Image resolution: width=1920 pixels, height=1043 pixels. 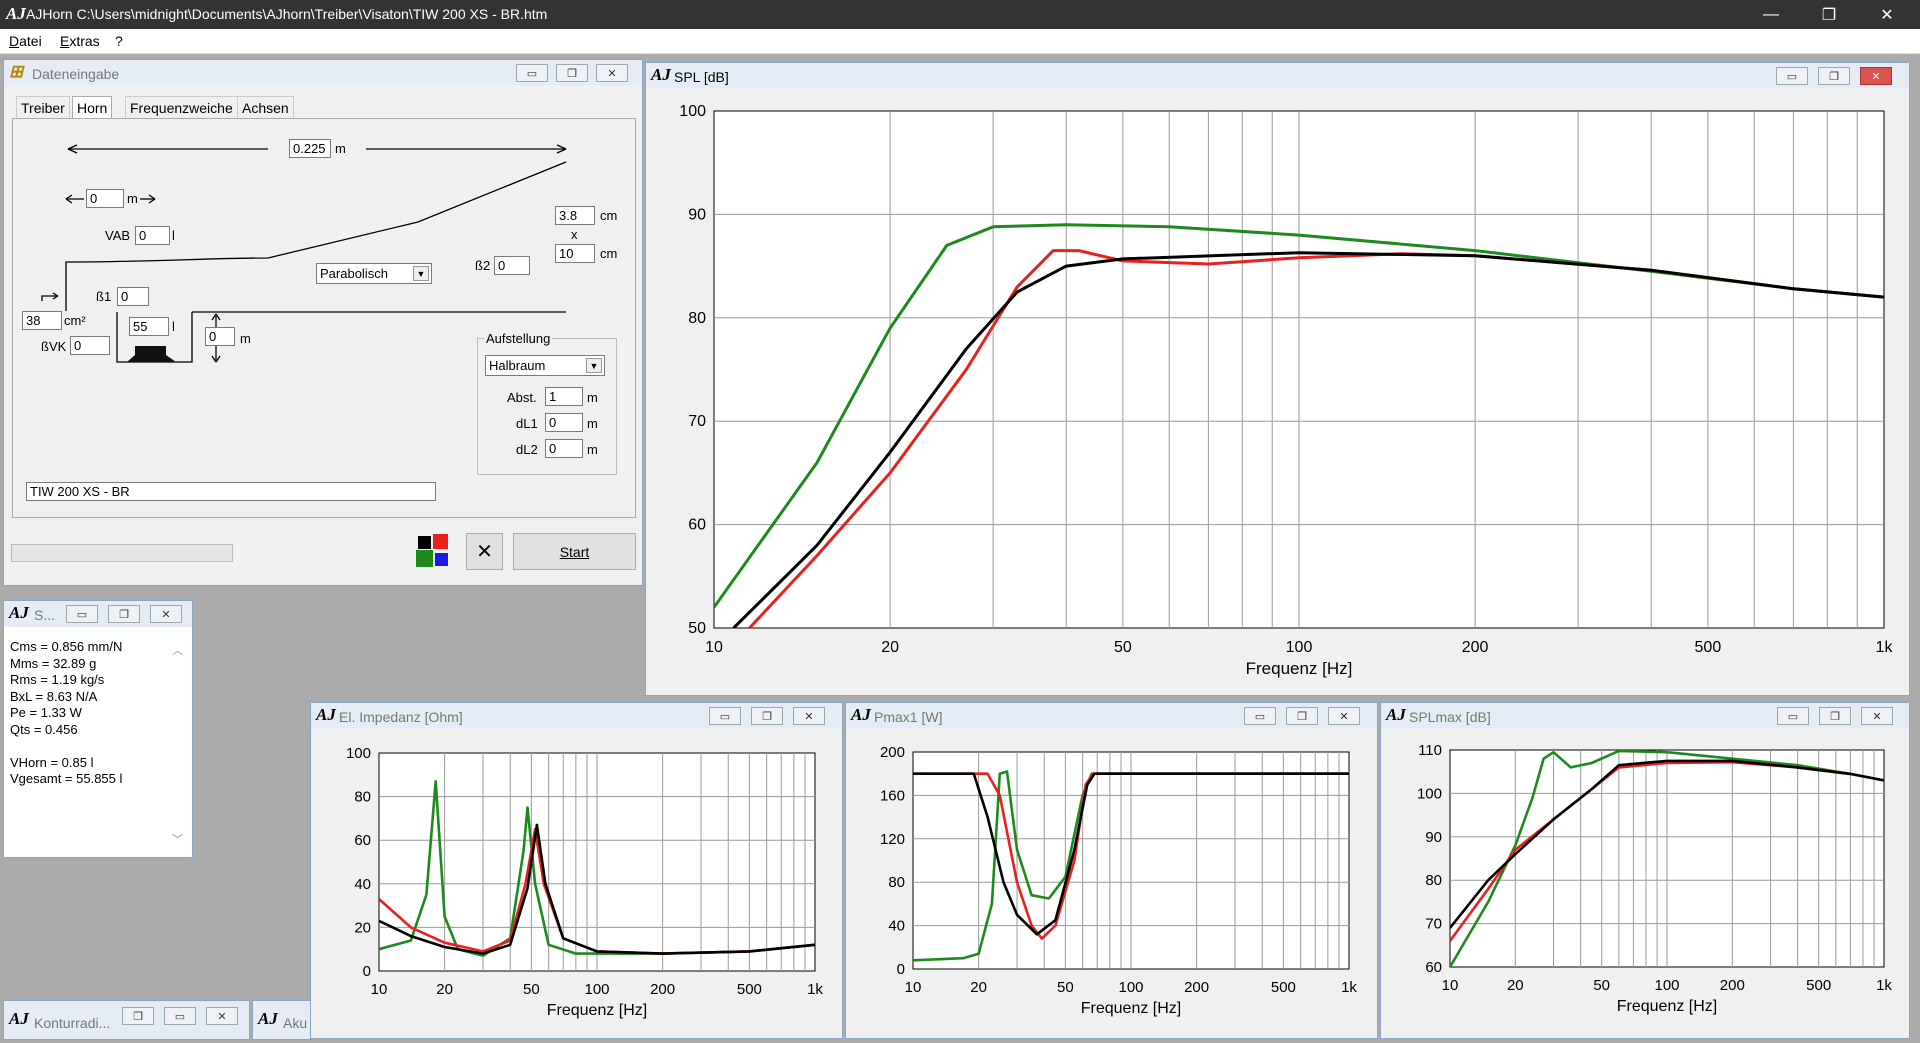 I want to click on offset-unit: m, so click(x=132, y=198).